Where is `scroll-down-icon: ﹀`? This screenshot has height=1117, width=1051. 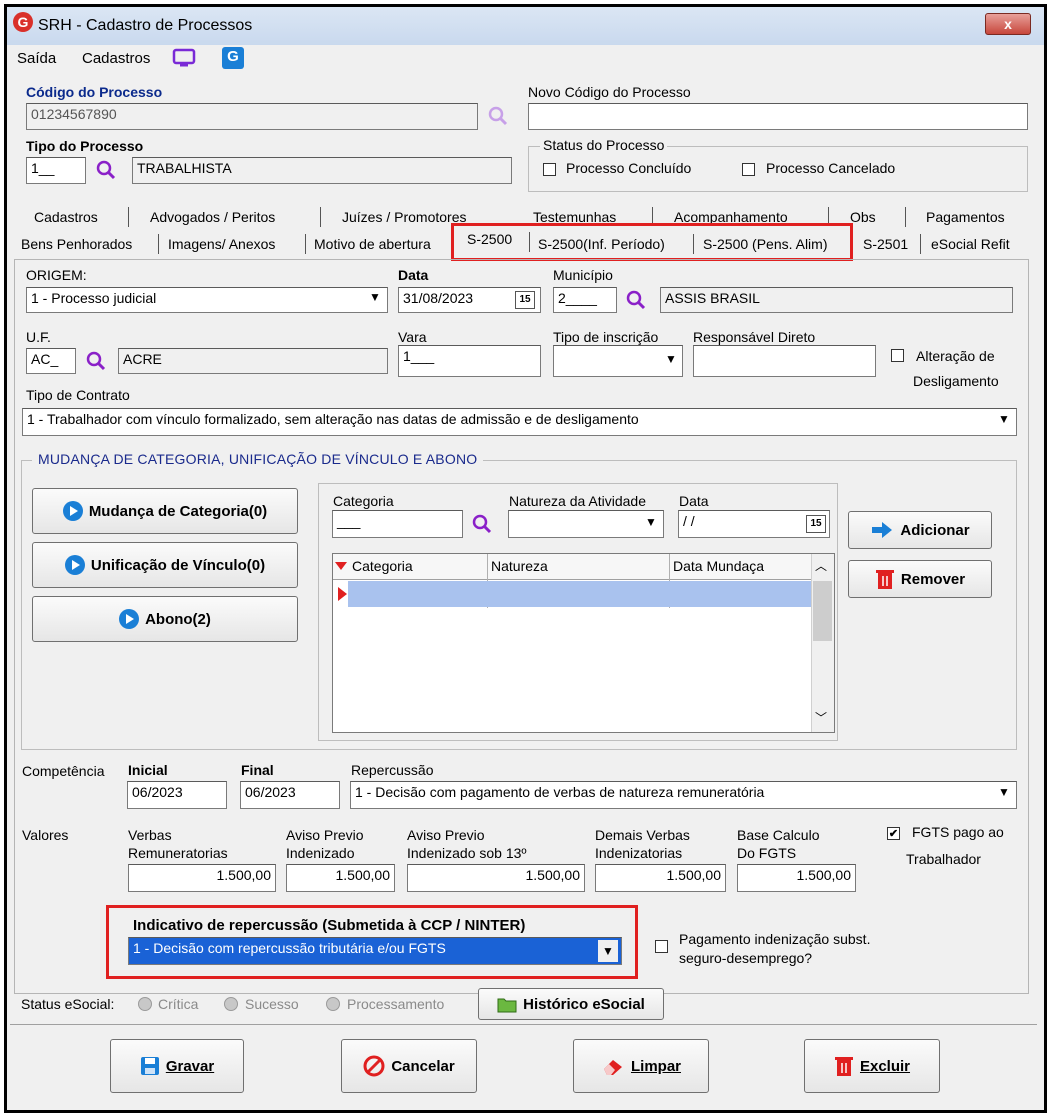 scroll-down-icon: ﹀ is located at coordinates (821, 717).